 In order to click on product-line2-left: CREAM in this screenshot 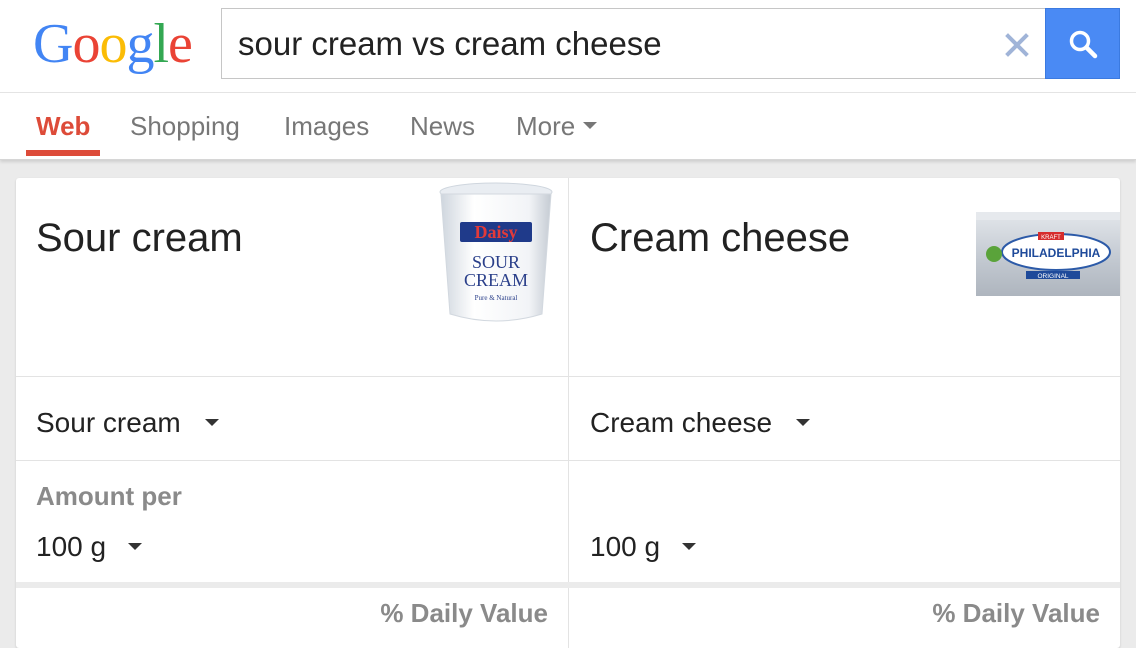, I will do `click(496, 280)`.